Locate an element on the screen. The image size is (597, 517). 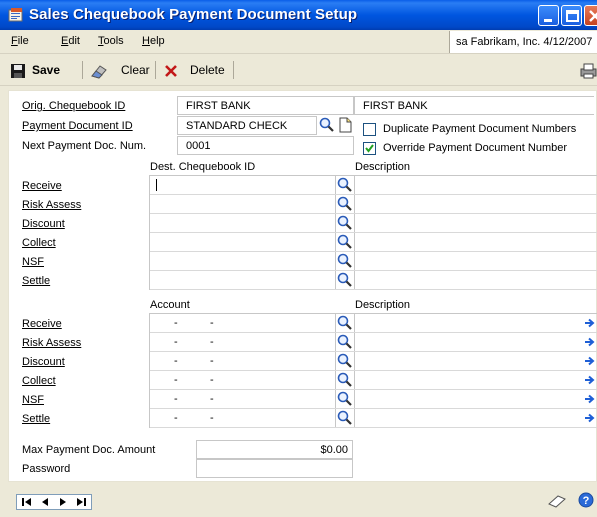
minimize-button is located at coordinates (548, 15).